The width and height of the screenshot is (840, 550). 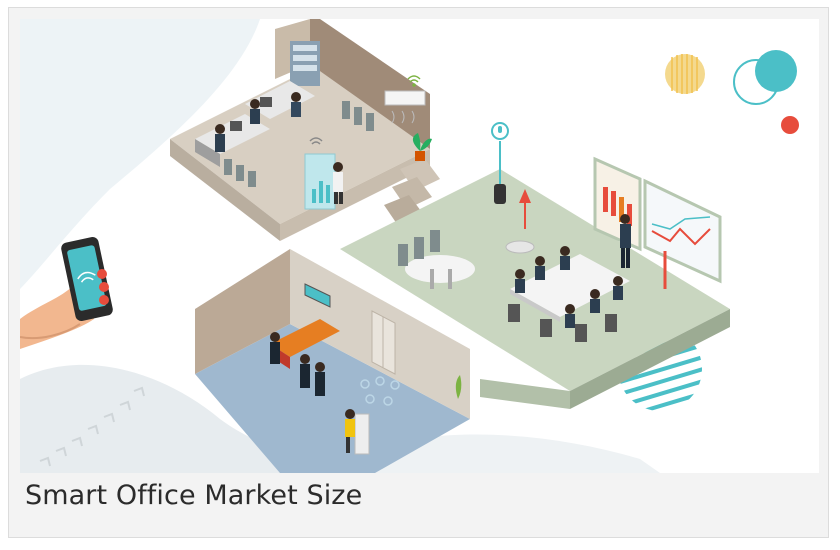 I want to click on card-title: Smart Office Market Size, so click(x=193, y=495).